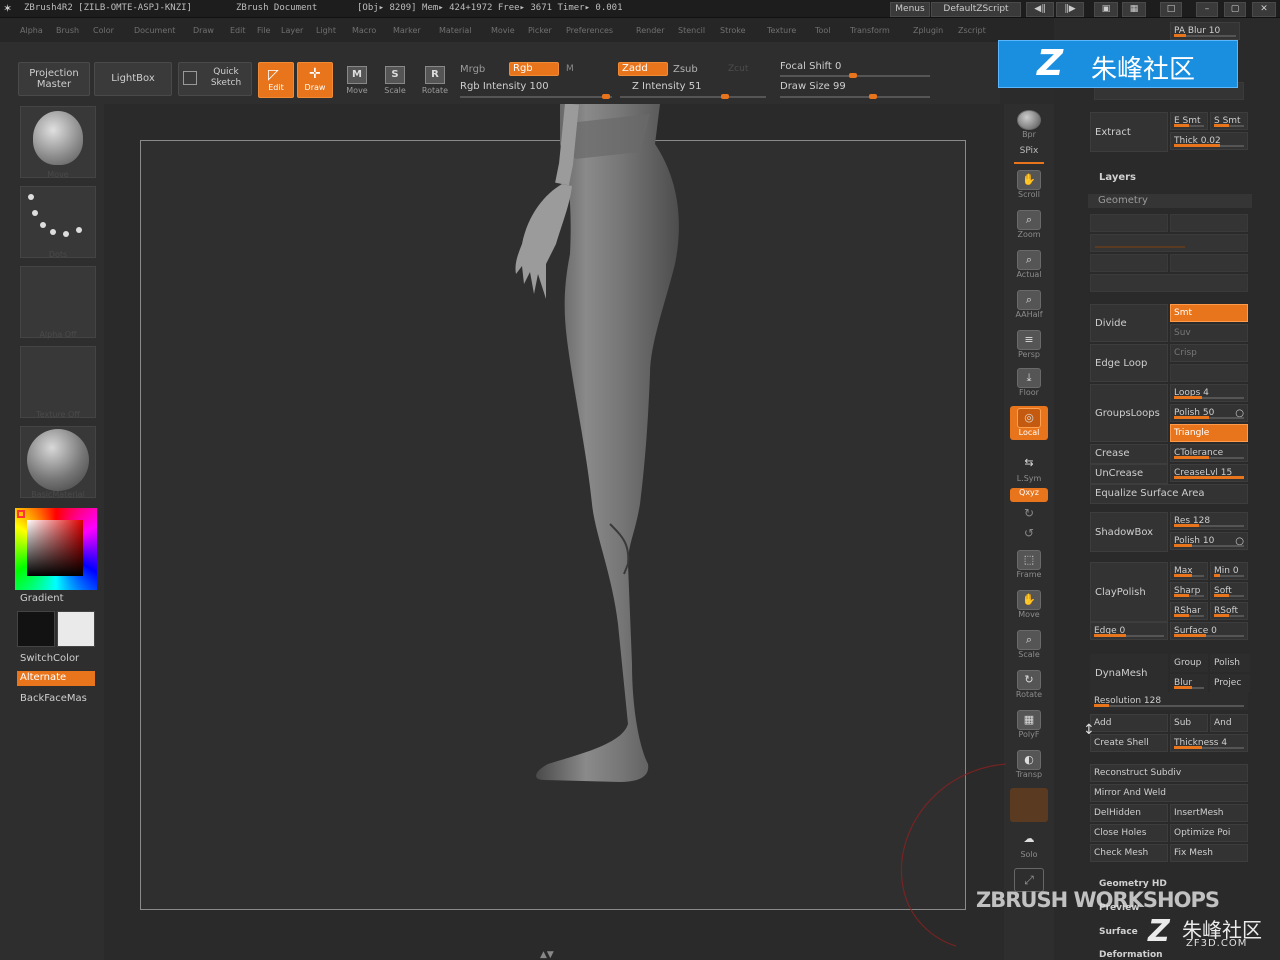 This screenshot has height=960, width=1280. I want to click on color-picker, so click(56, 549).